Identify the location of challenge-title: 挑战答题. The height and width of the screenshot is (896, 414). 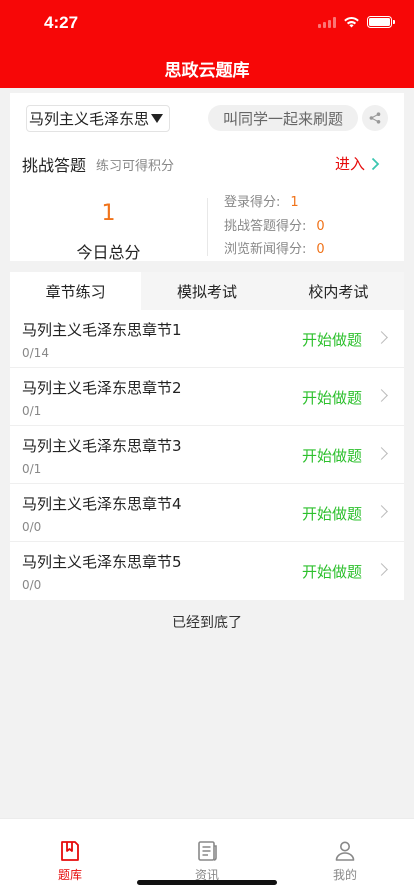
(54, 165).